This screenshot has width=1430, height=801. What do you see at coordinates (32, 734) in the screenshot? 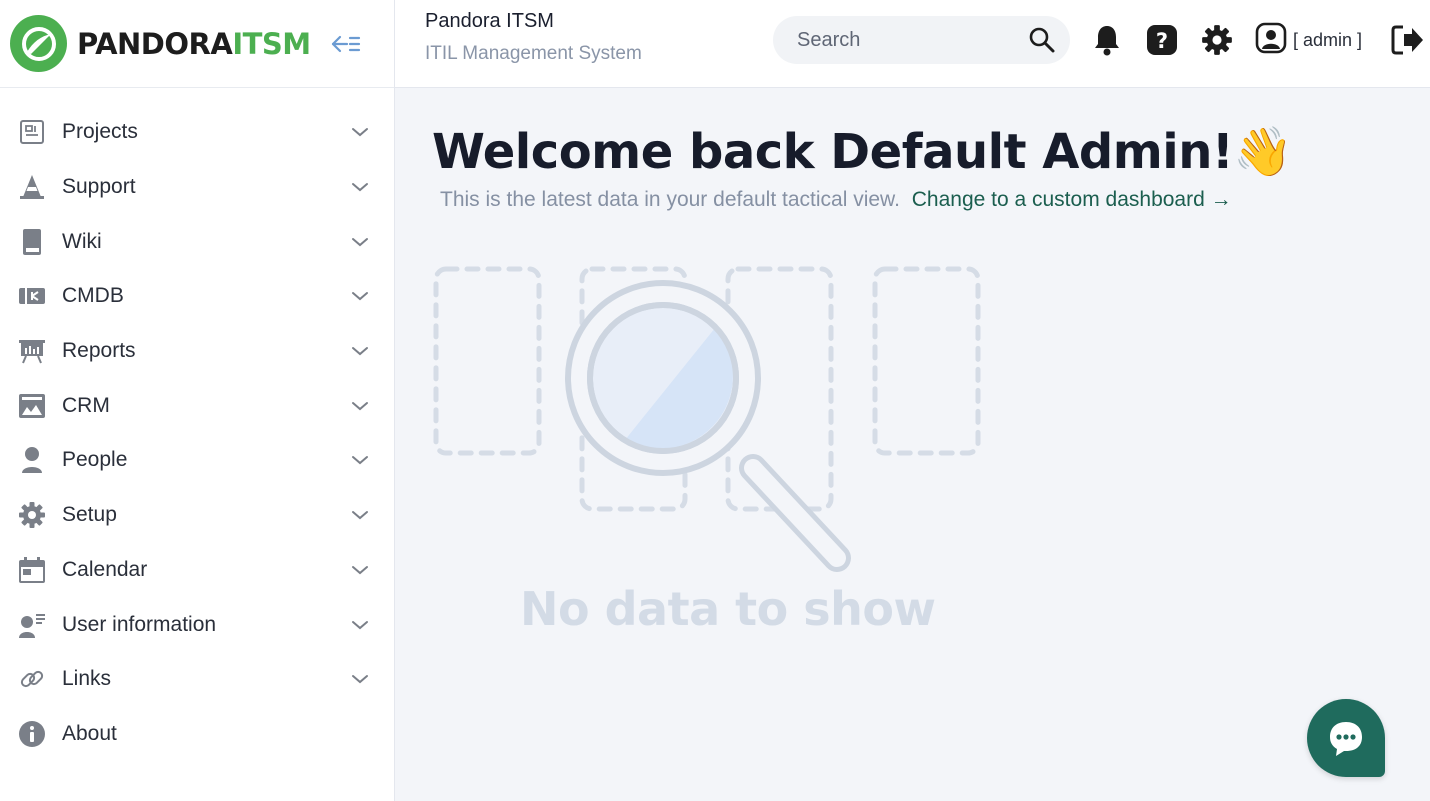
I see `info-icon` at bounding box center [32, 734].